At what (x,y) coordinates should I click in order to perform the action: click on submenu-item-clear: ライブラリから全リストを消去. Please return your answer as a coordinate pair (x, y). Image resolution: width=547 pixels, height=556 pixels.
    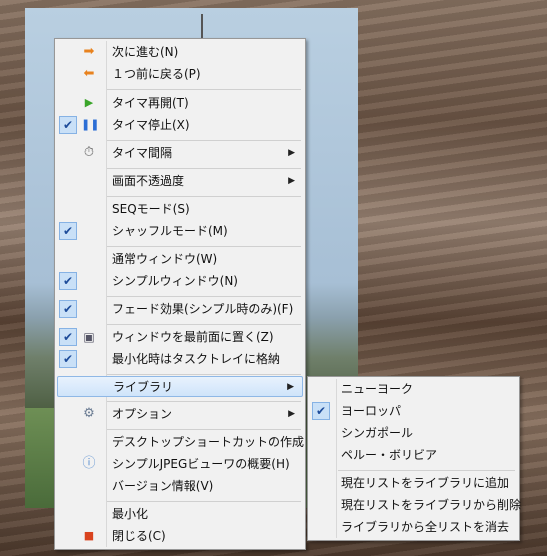
    Looking at the image, I should click on (413, 527).